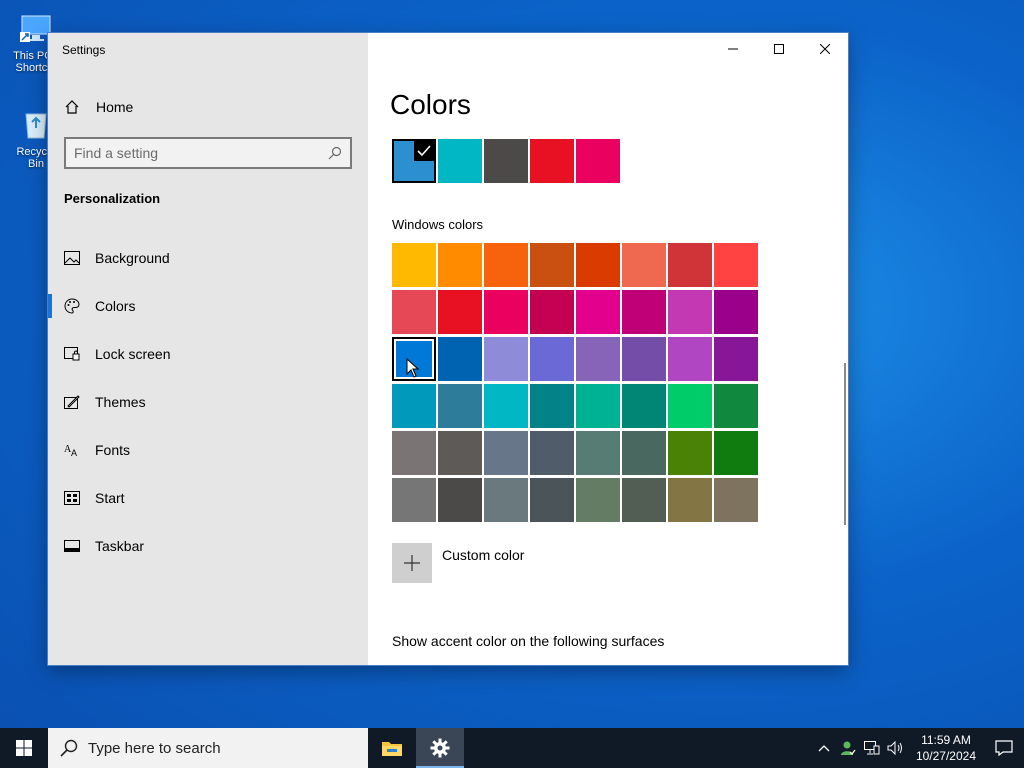 The image size is (1024, 768). I want to click on palette-icon, so click(72, 306).